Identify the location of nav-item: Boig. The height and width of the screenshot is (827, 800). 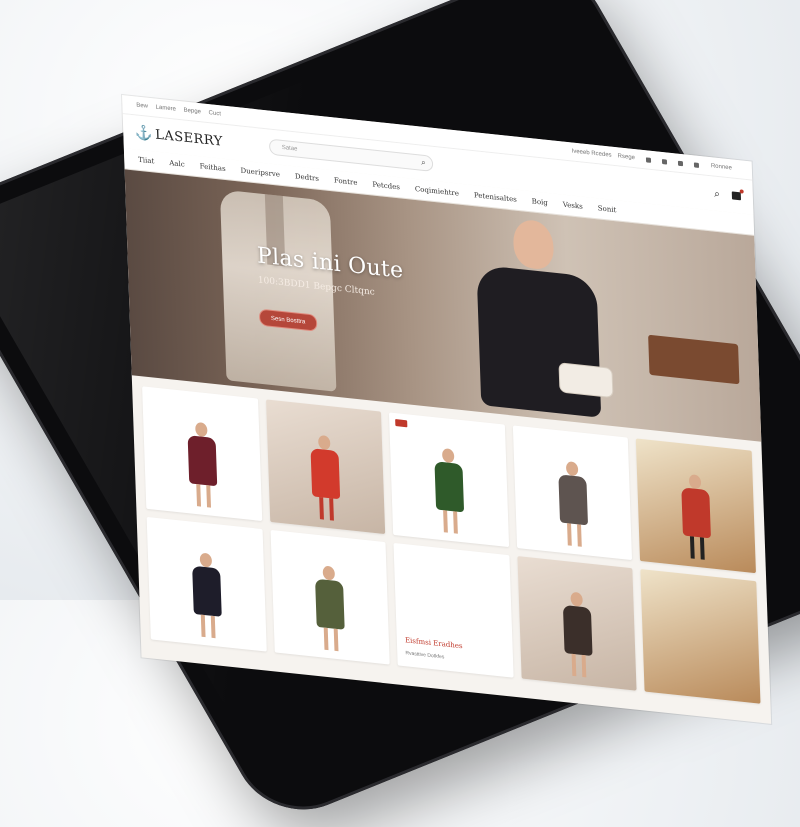
(540, 202).